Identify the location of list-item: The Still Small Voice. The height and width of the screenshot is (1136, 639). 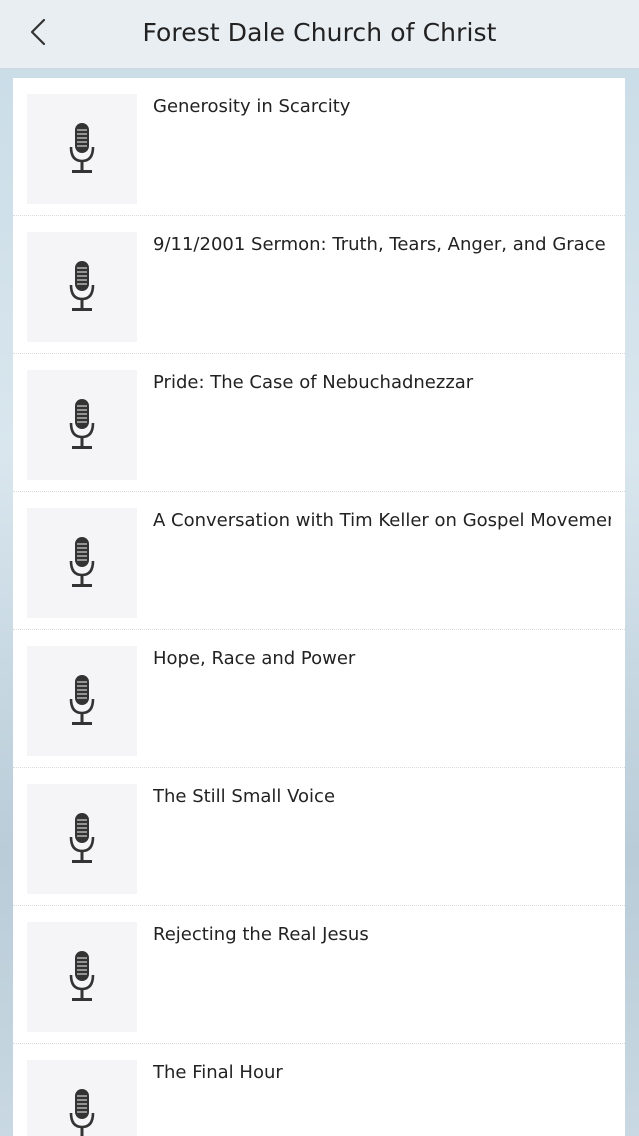
(319, 837).